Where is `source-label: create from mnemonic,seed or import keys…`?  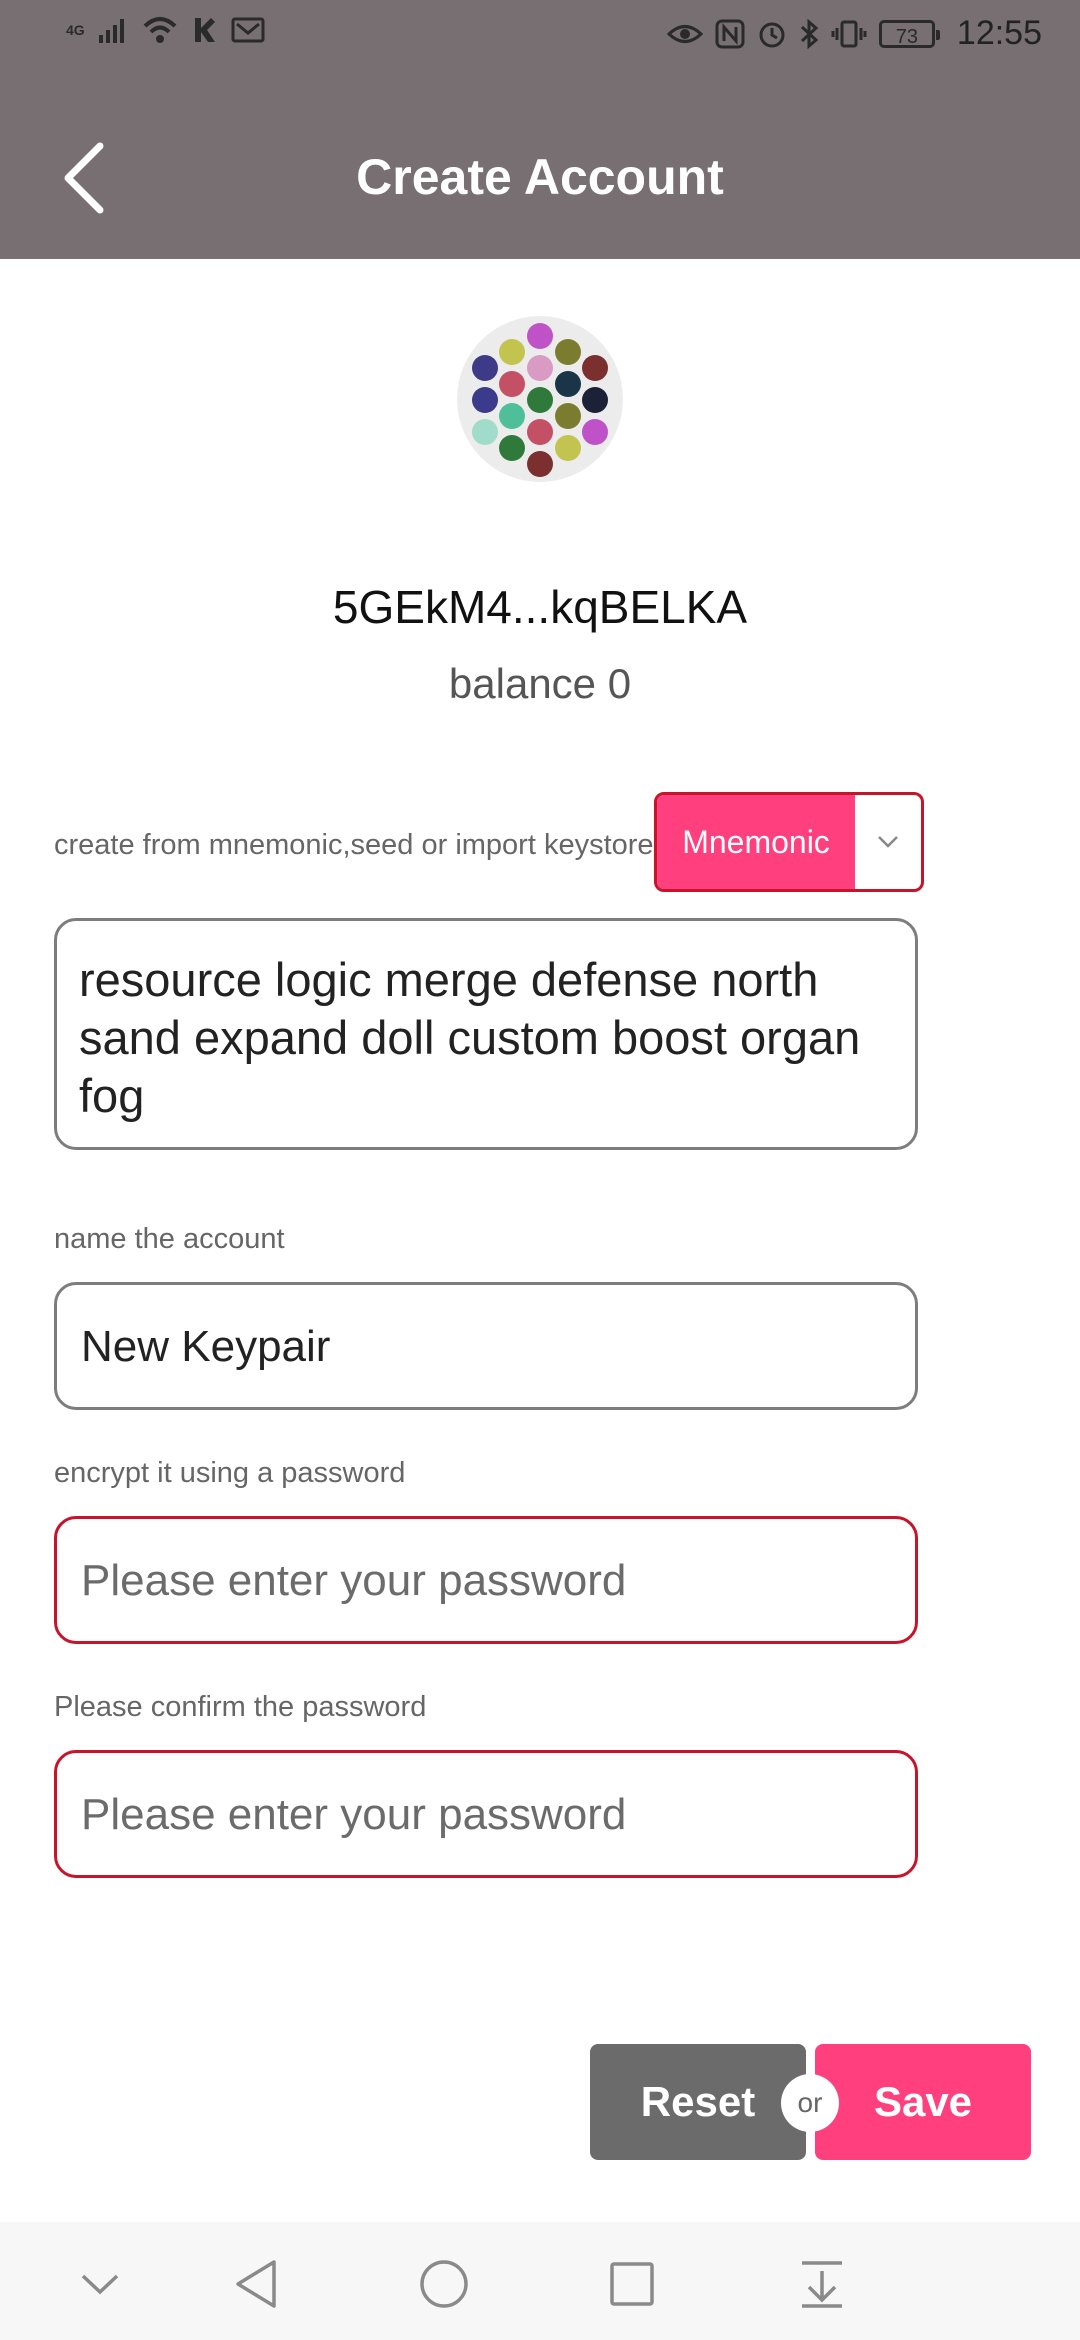
source-label: create from mnemonic,seed or import keys… is located at coordinates (354, 845).